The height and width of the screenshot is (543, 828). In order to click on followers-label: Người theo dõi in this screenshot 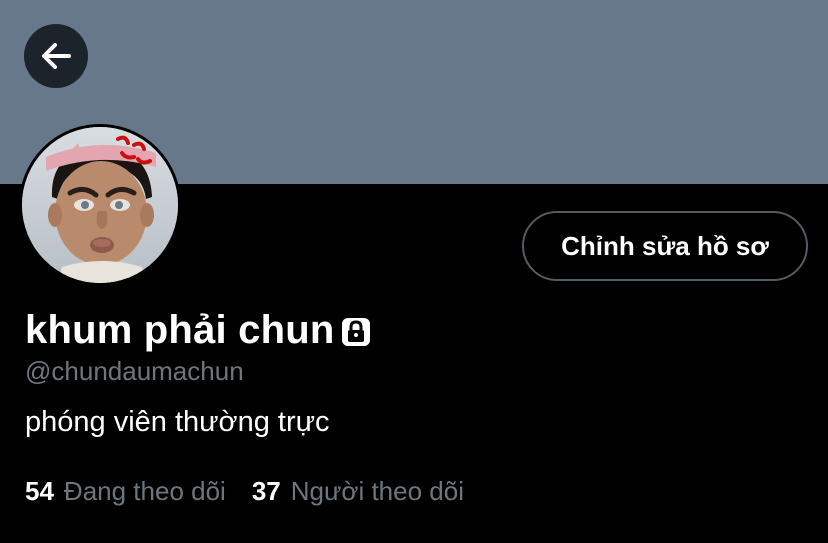, I will do `click(377, 491)`.